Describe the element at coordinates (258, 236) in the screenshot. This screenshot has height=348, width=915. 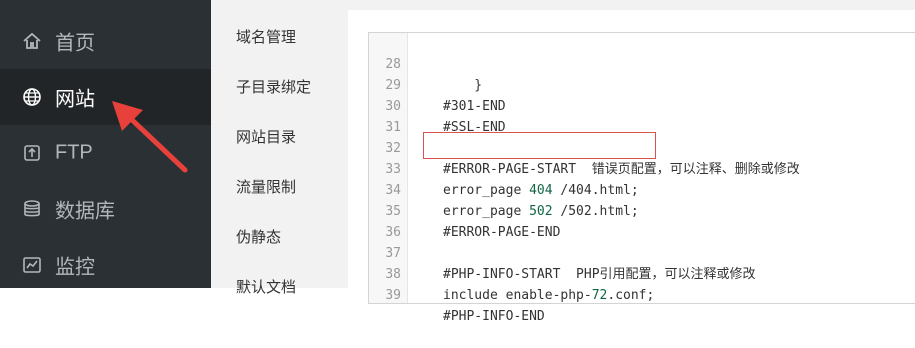
I see `submenu-item-rewrite: 伪静态` at that location.